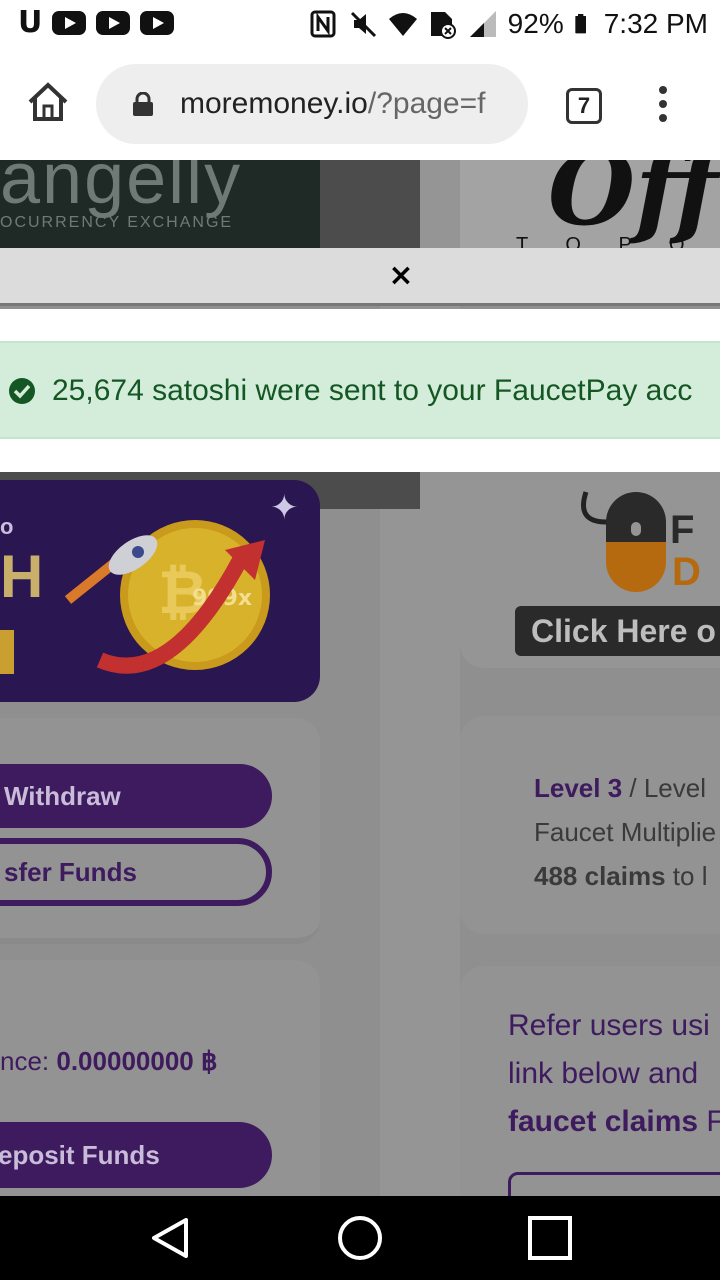 The width and height of the screenshot is (720, 1280). I want to click on offers-banner-tagline: T O P O F, so click(608, 241).